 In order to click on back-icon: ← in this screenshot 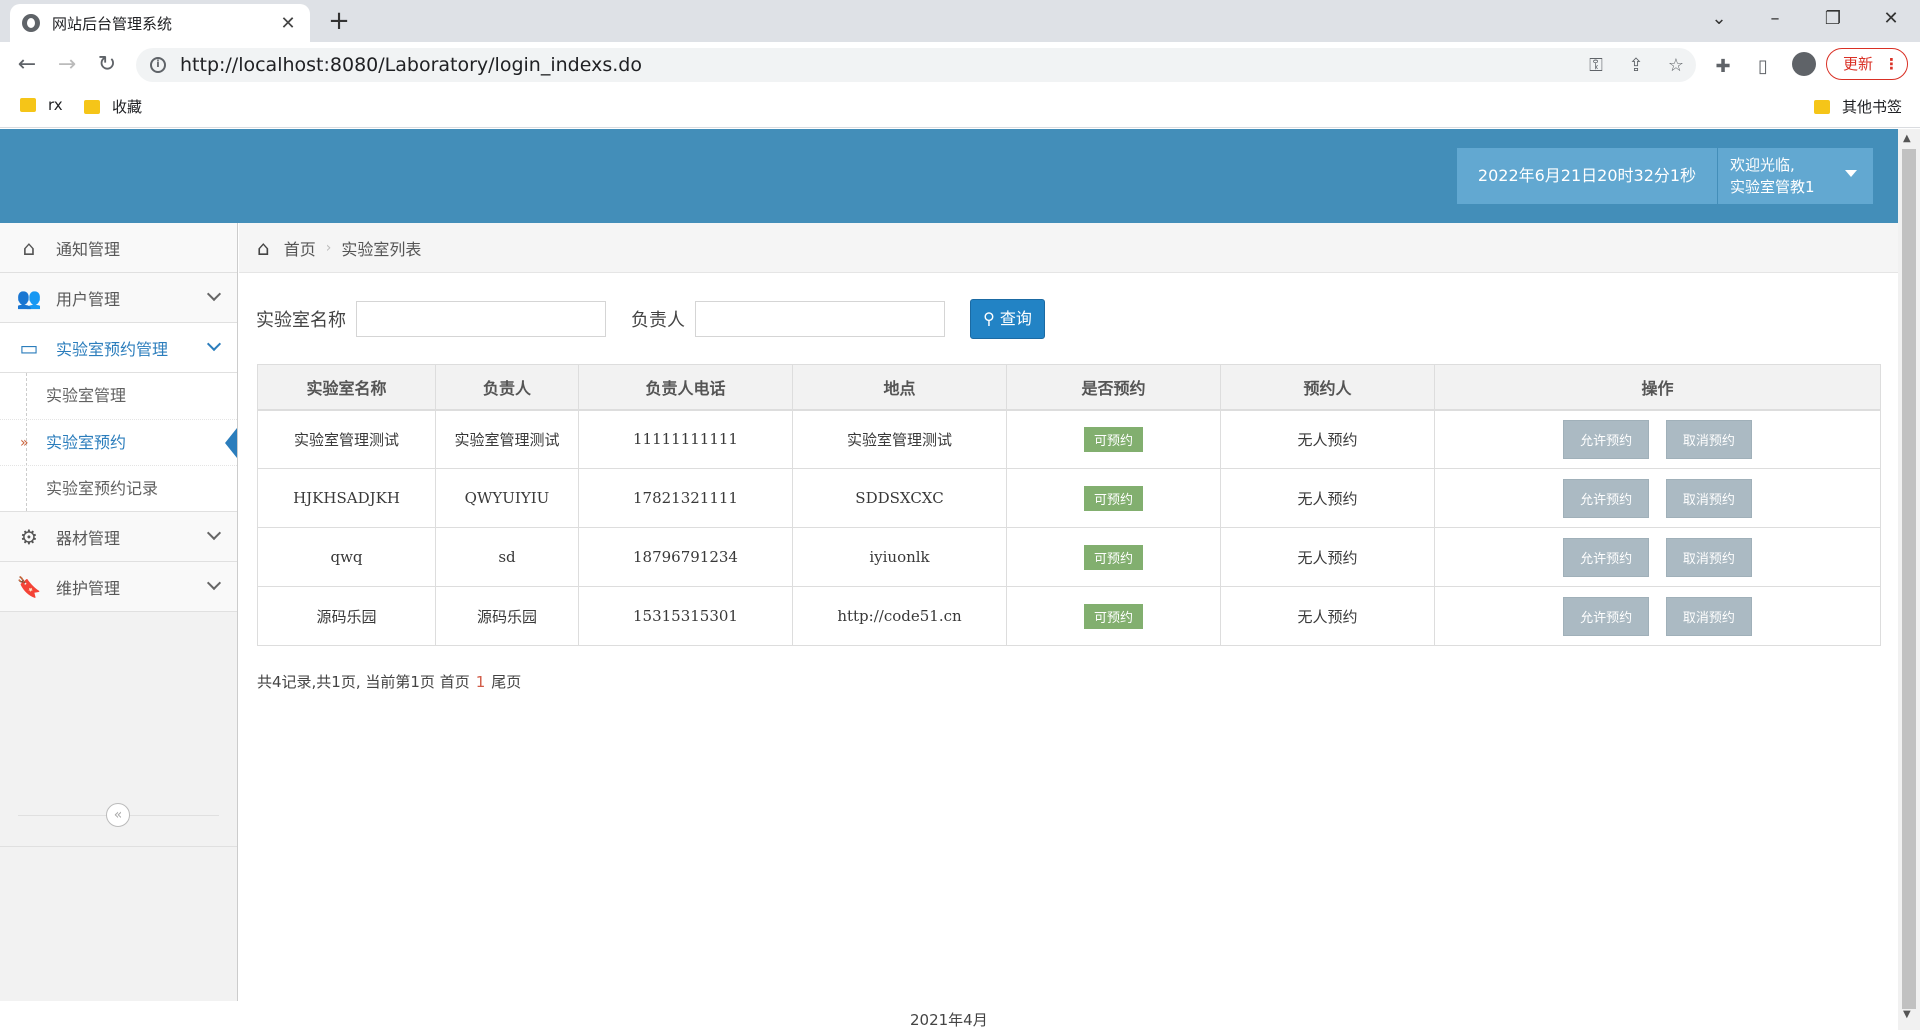, I will do `click(27, 65)`.